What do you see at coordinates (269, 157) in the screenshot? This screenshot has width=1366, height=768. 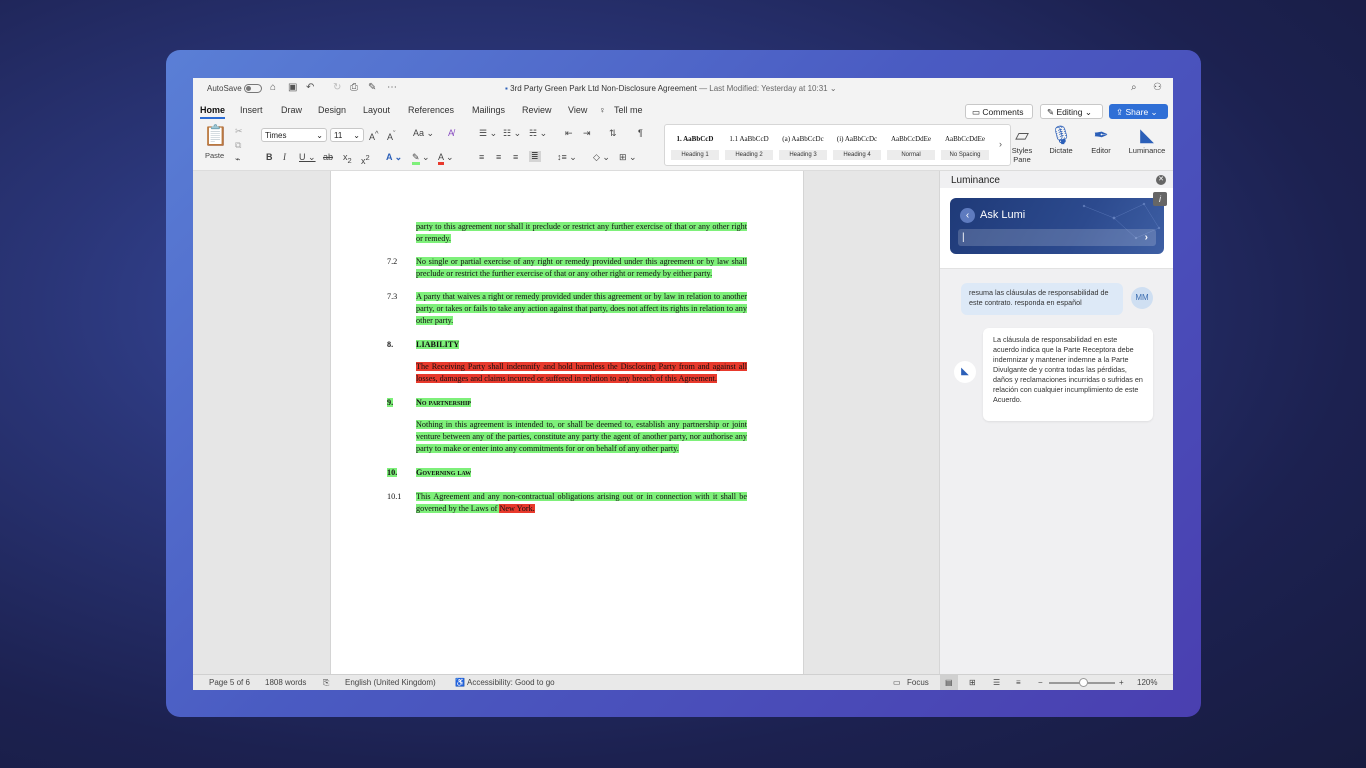 I see `bold-icon: B` at bounding box center [269, 157].